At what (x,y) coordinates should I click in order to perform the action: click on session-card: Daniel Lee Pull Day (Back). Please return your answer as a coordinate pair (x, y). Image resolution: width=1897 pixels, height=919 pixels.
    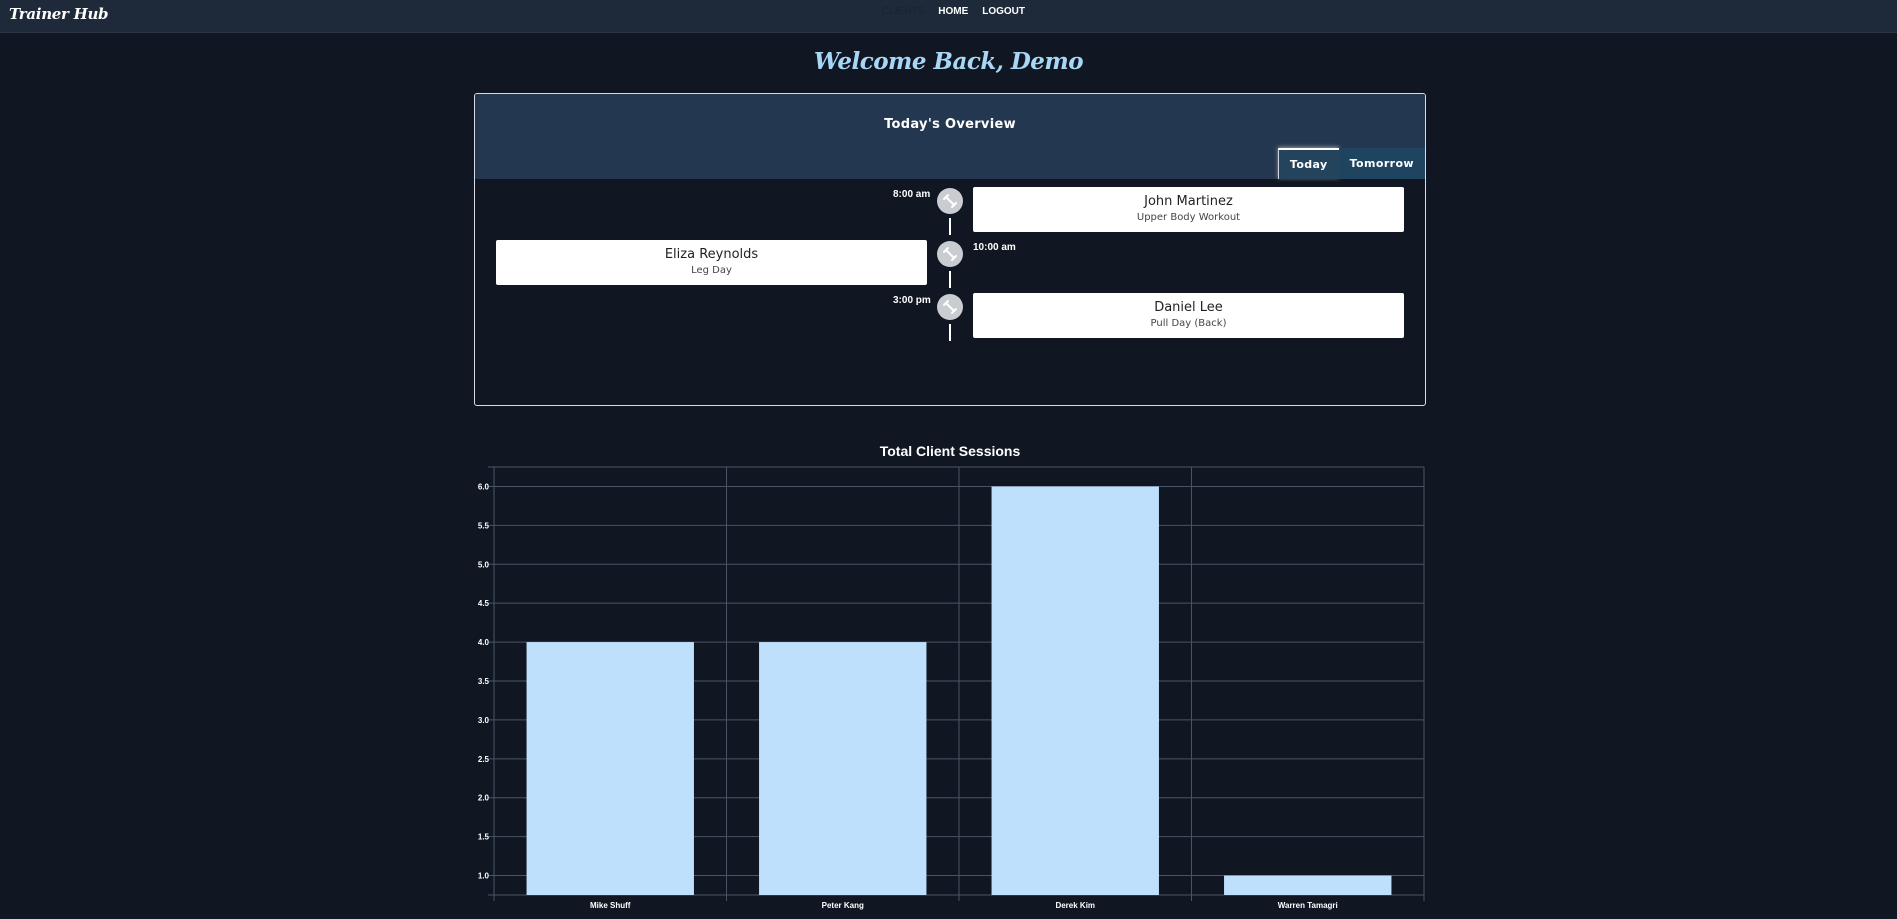
    Looking at the image, I should click on (1188, 315).